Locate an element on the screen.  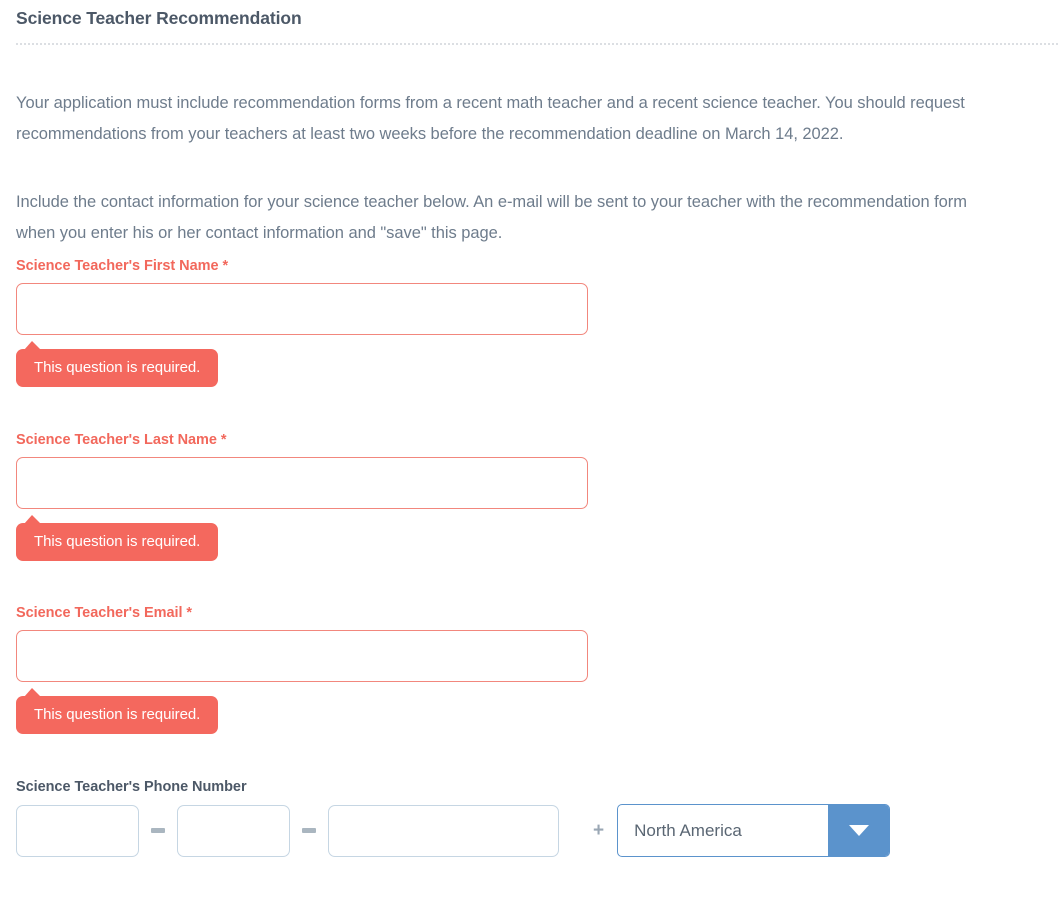
phone-prefix-input is located at coordinates (233, 830).